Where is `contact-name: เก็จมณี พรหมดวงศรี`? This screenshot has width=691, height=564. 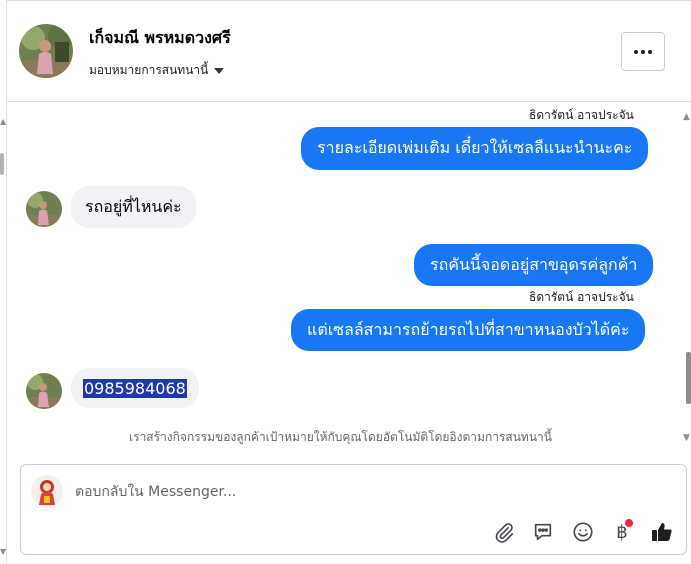
contact-name: เก็จมณี พรหมดวงศรี is located at coordinates (160, 38).